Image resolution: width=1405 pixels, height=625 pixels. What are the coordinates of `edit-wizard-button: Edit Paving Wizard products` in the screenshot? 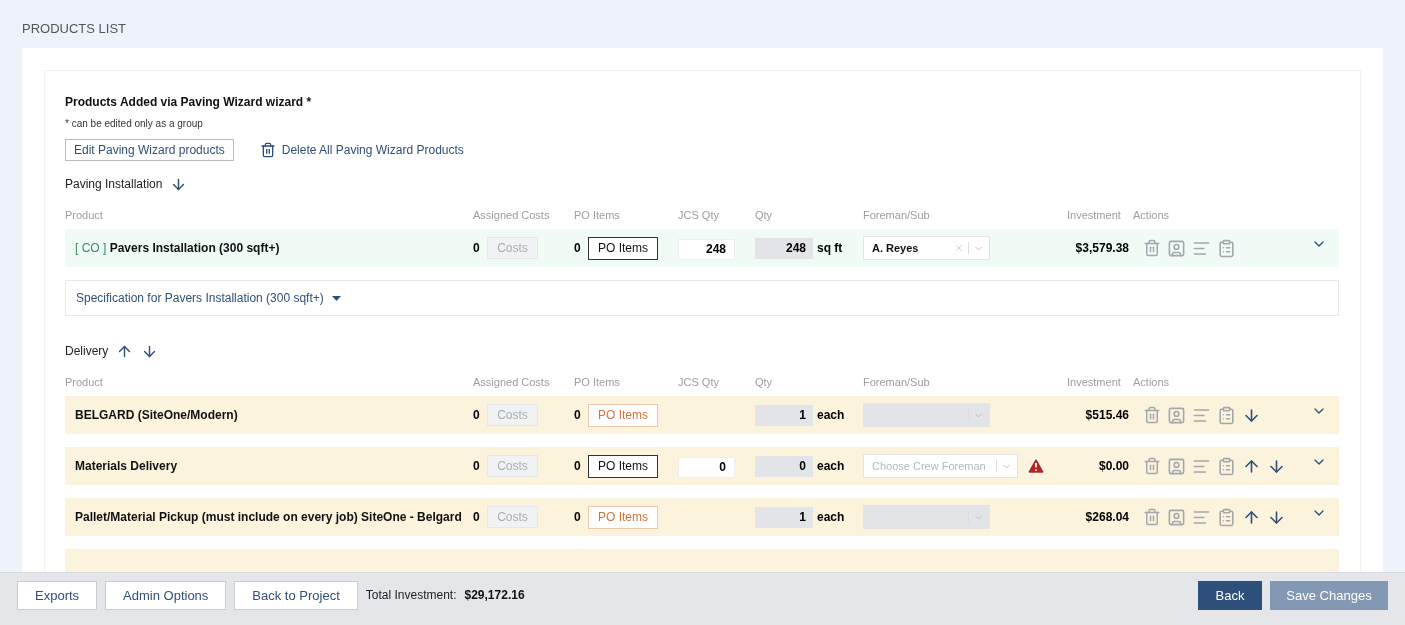 It's located at (149, 150).